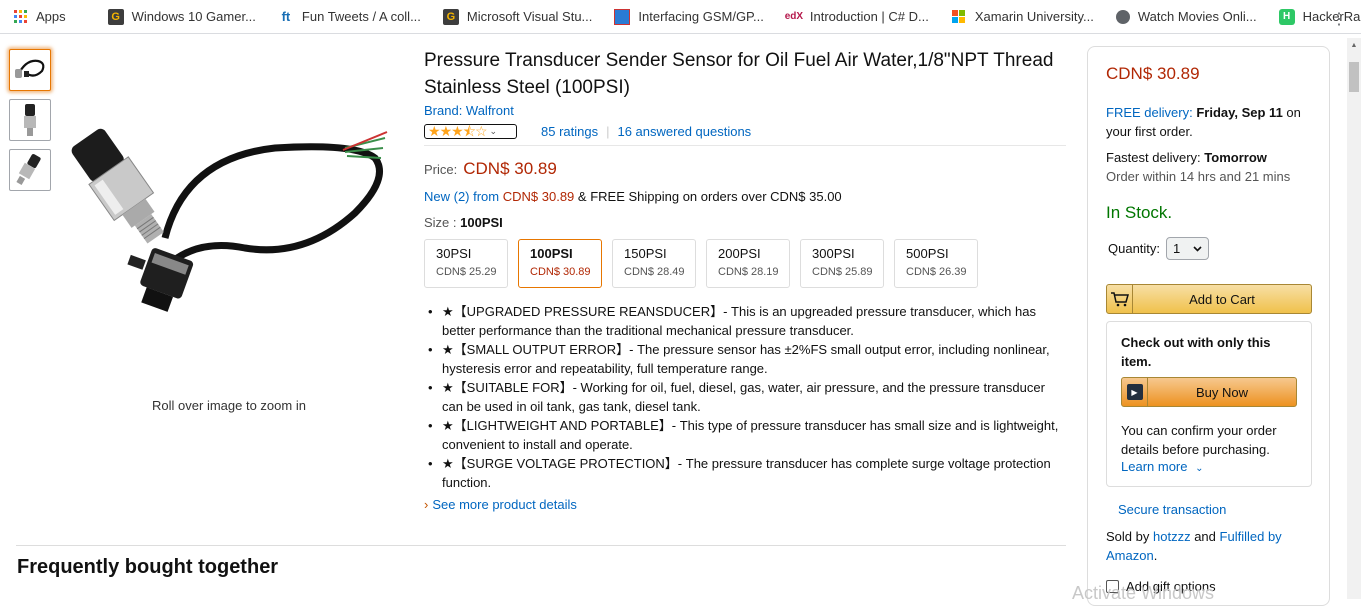  What do you see at coordinates (1222, 392) in the screenshot?
I see `buy-now-label: Buy Now` at bounding box center [1222, 392].